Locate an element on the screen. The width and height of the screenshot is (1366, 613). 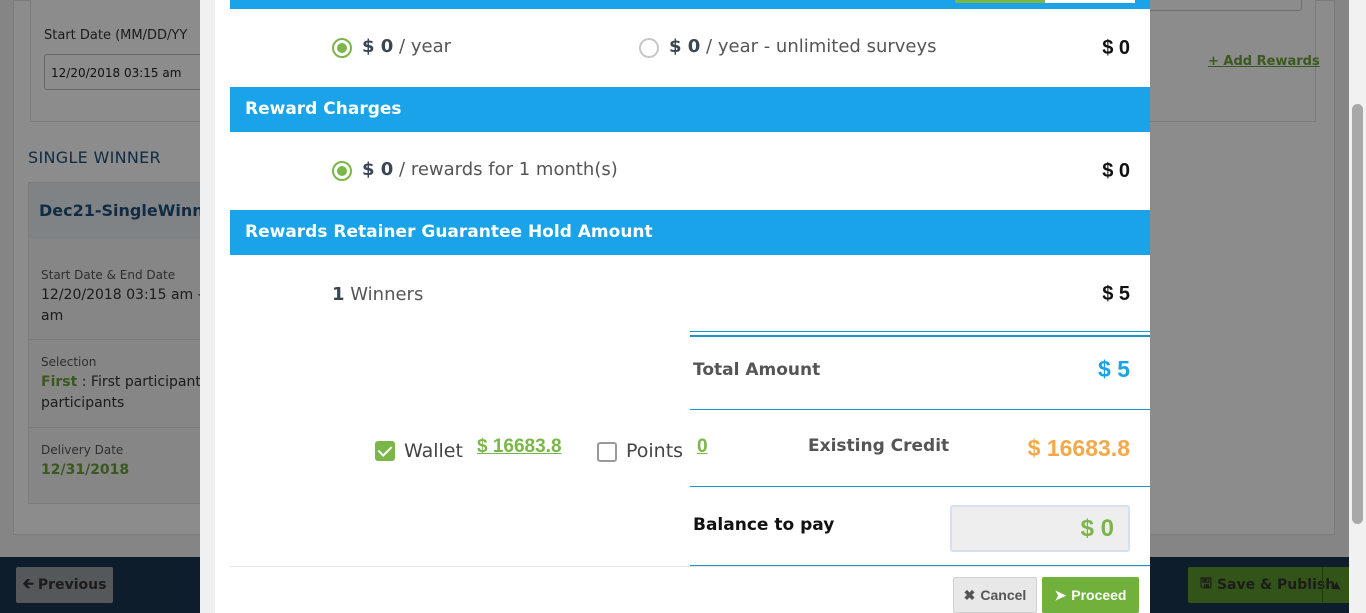
total-amount-value: $ 5 is located at coordinates (1114, 369).